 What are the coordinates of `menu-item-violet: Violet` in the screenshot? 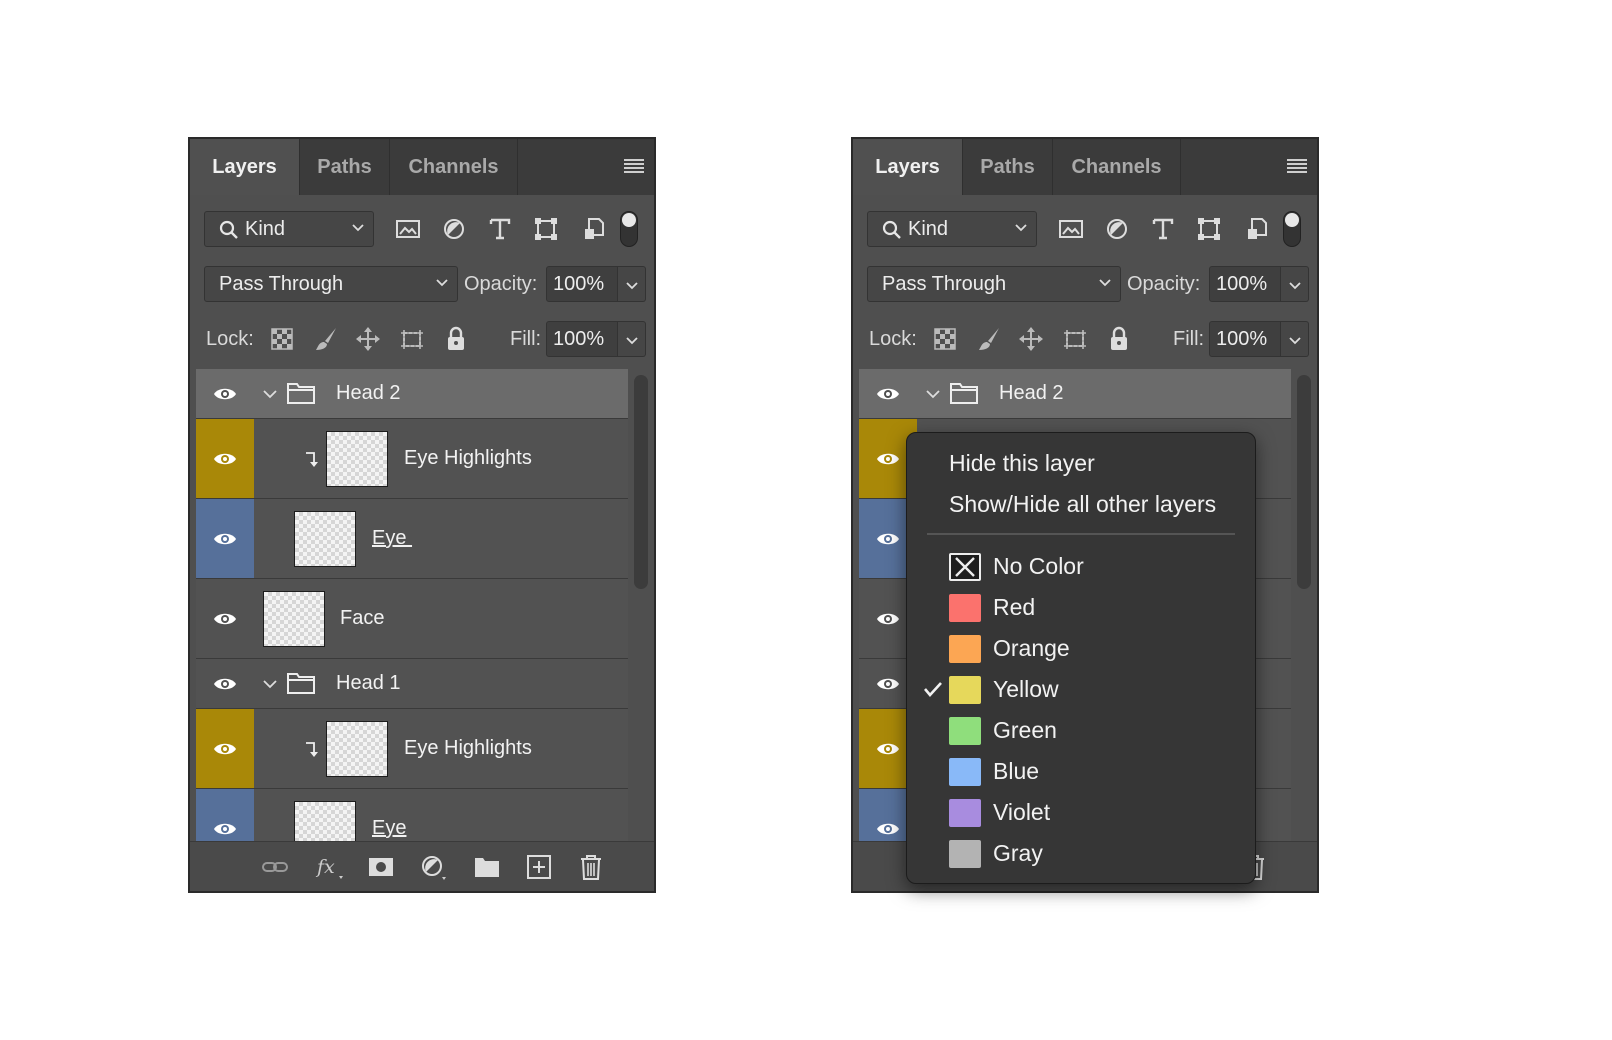 It's located at (1081, 812).